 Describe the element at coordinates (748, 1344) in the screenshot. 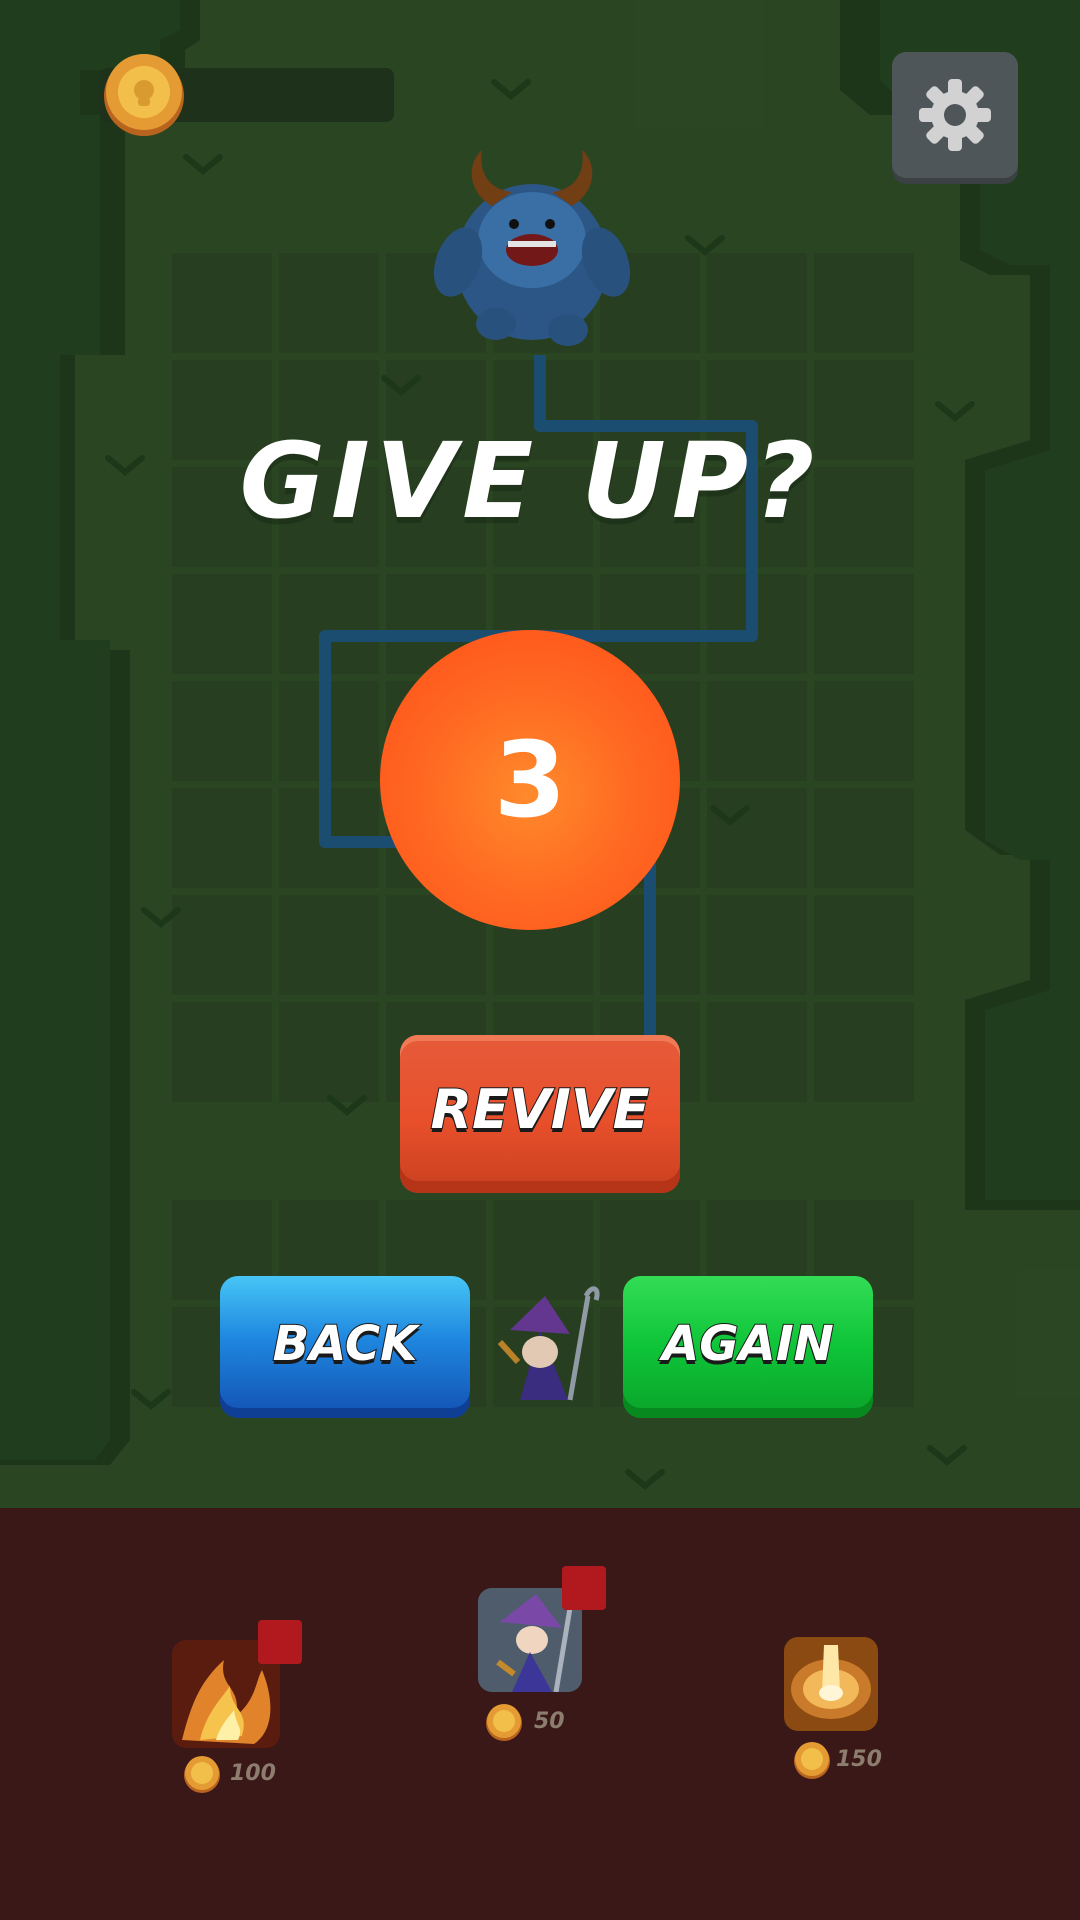

I see `again-button-label: AGAIN` at that location.